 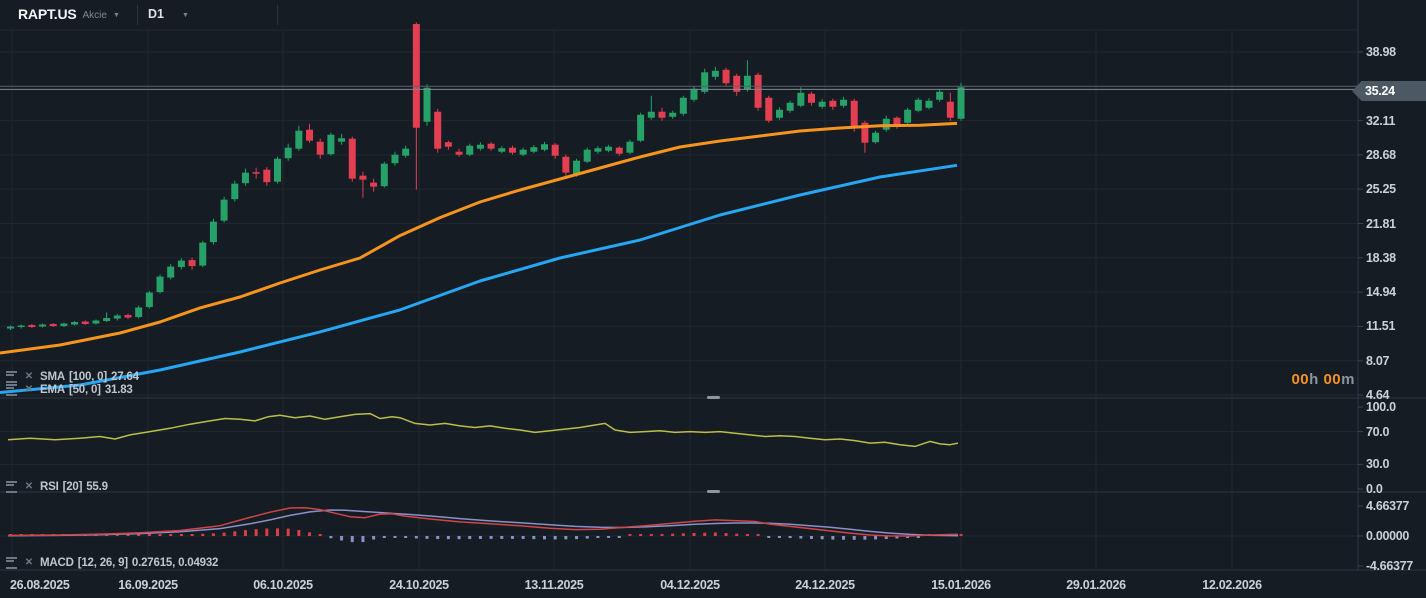 What do you see at coordinates (690, 585) in the screenshot?
I see `date-axis-label: 04.12.2025` at bounding box center [690, 585].